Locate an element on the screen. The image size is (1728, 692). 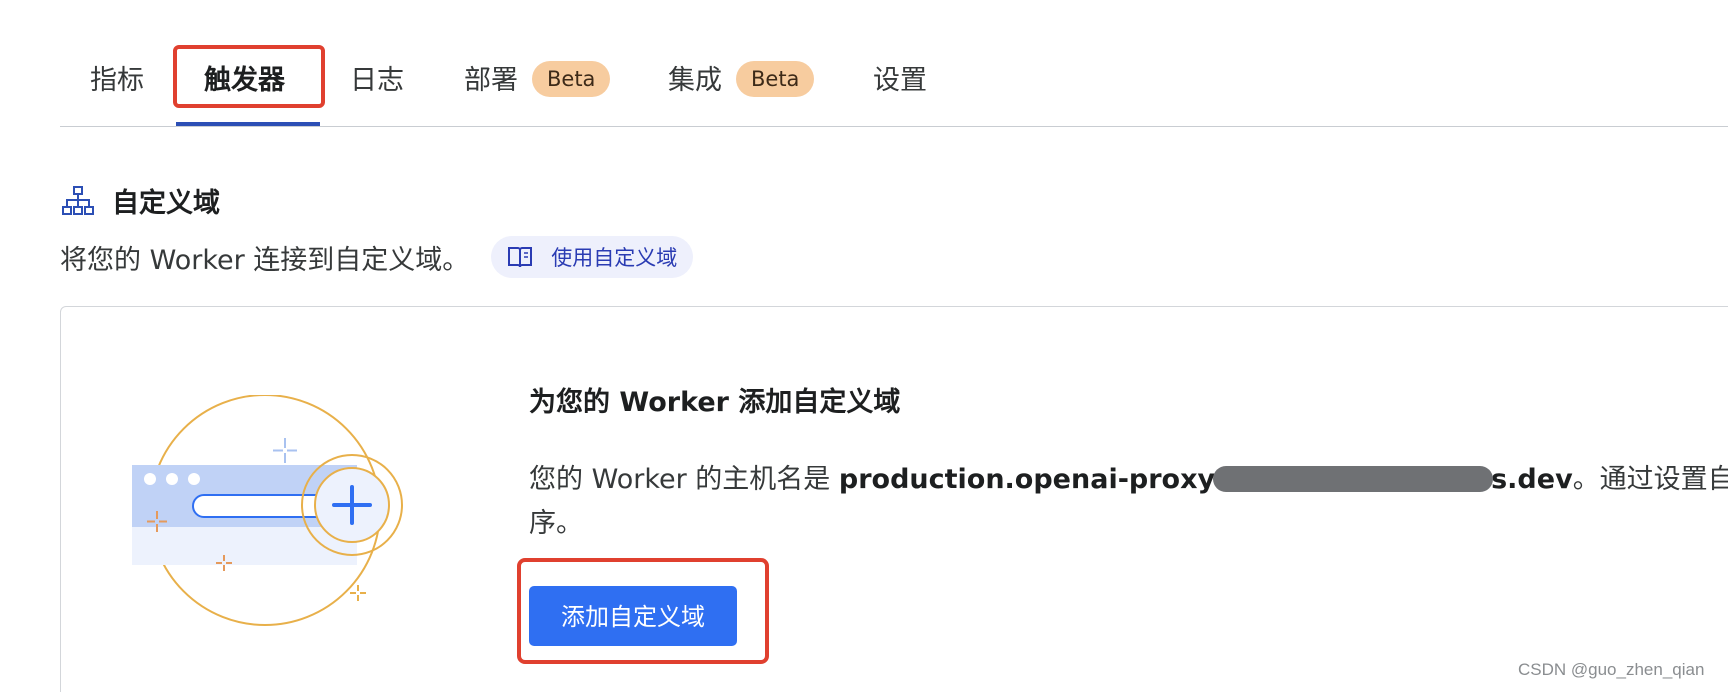
tab-settings: 设置 is located at coordinates (900, 81).